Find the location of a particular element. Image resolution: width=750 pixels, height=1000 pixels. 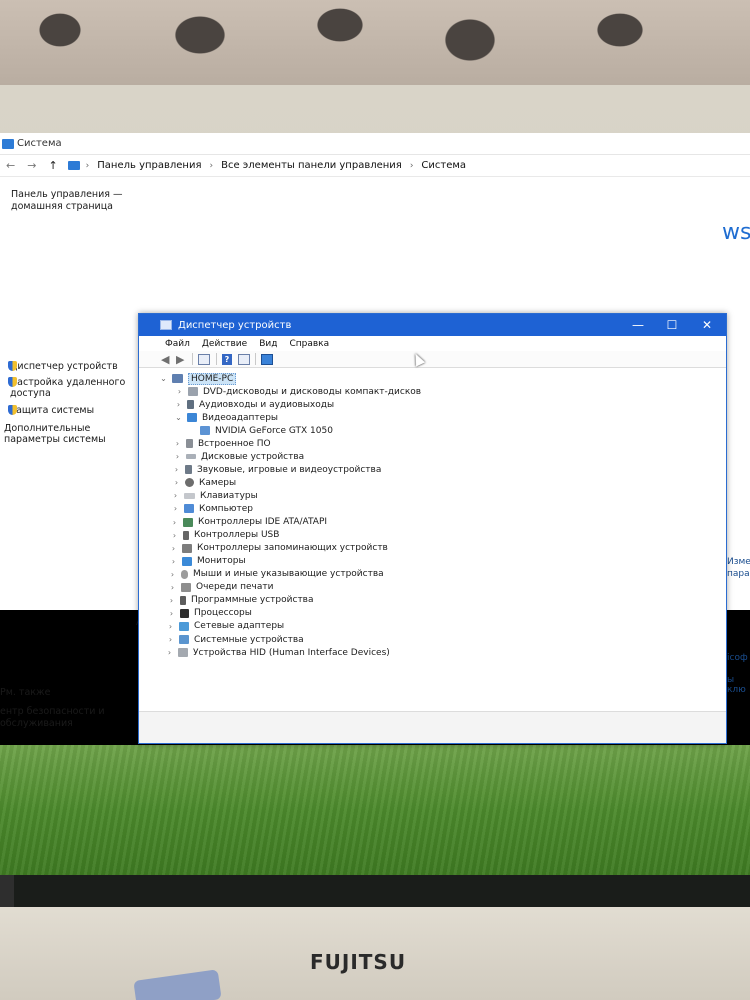

menu-view: Вид is located at coordinates (268, 344).